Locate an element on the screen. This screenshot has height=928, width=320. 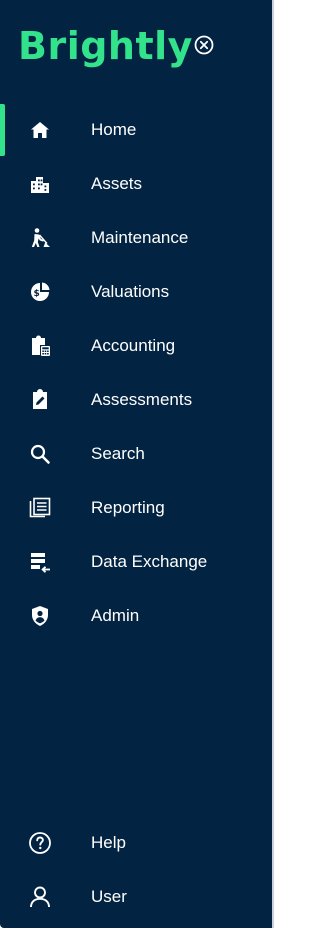
sidebar-item-help: Help is located at coordinates (136, 843).